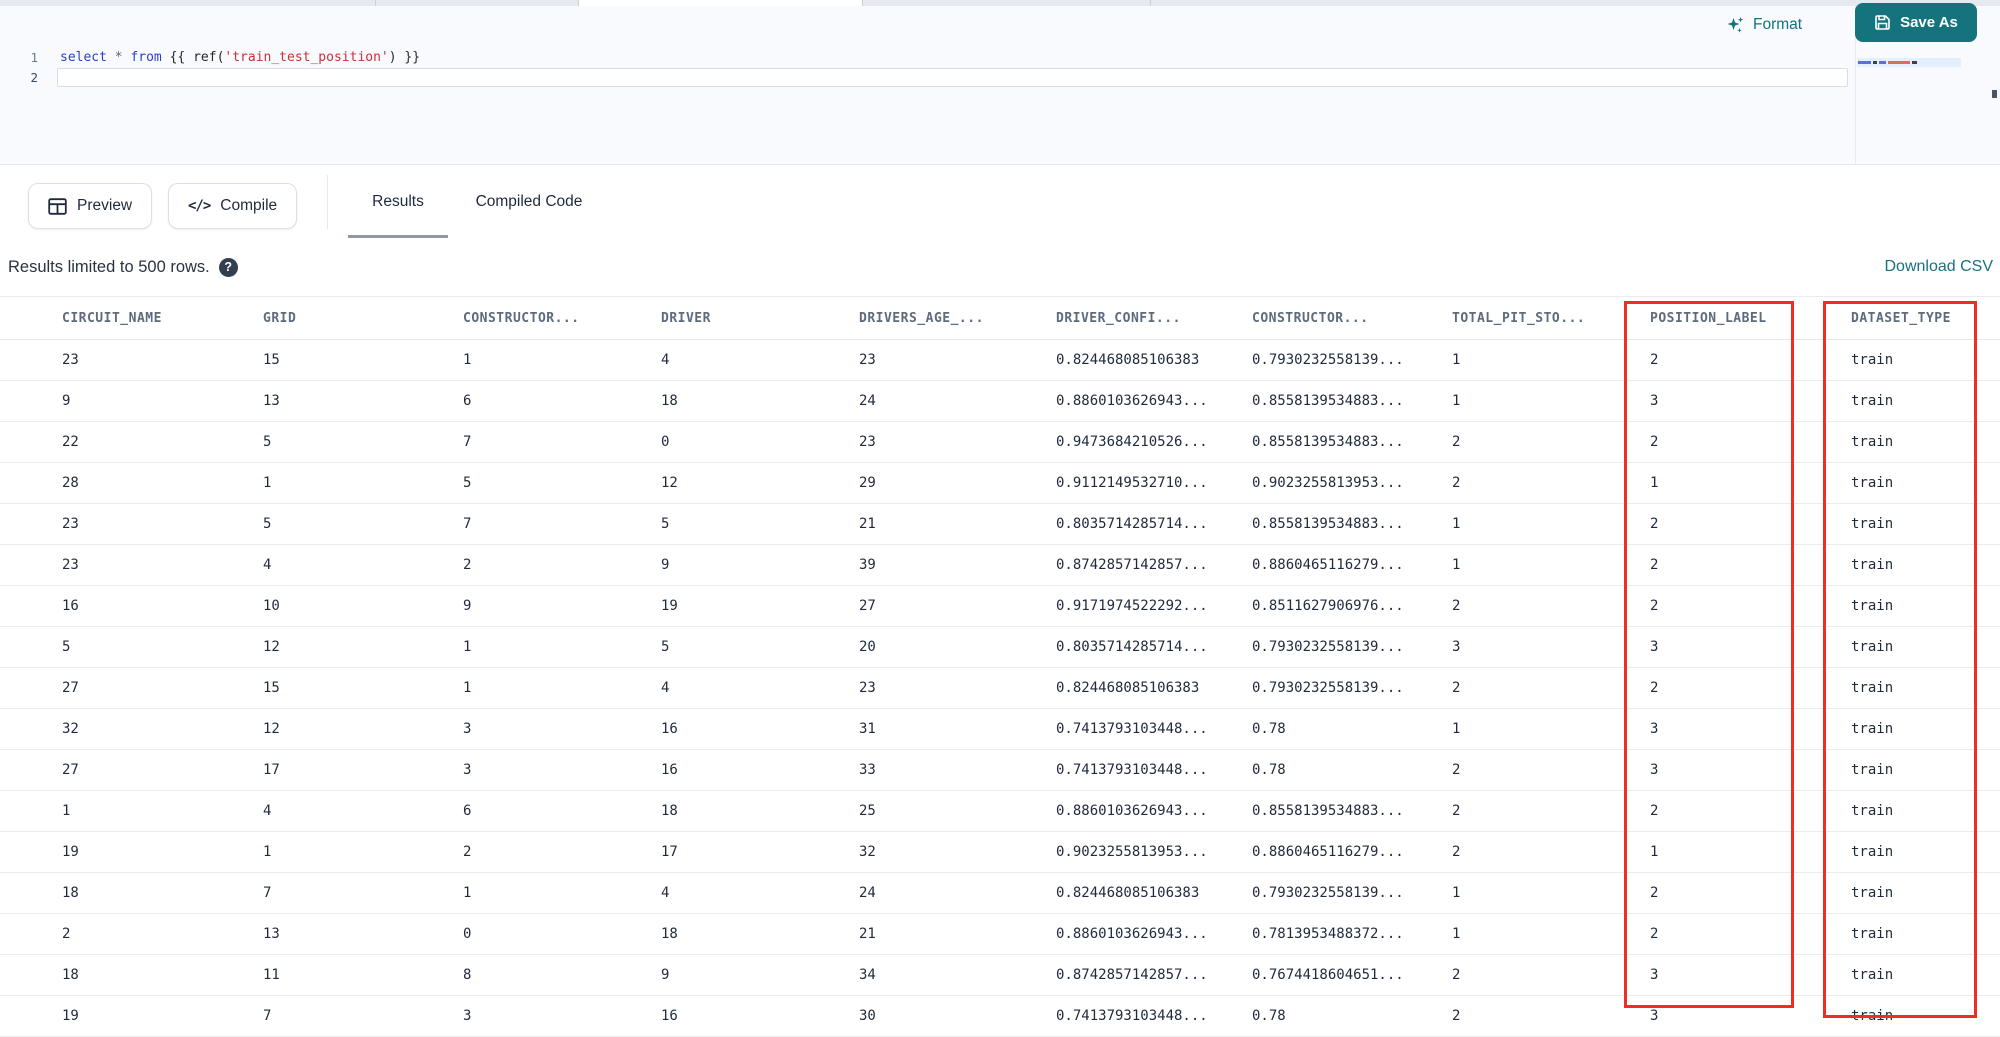 Image resolution: width=2000 pixels, height=1037 pixels. I want to click on preview-button: Preview, so click(90, 206).